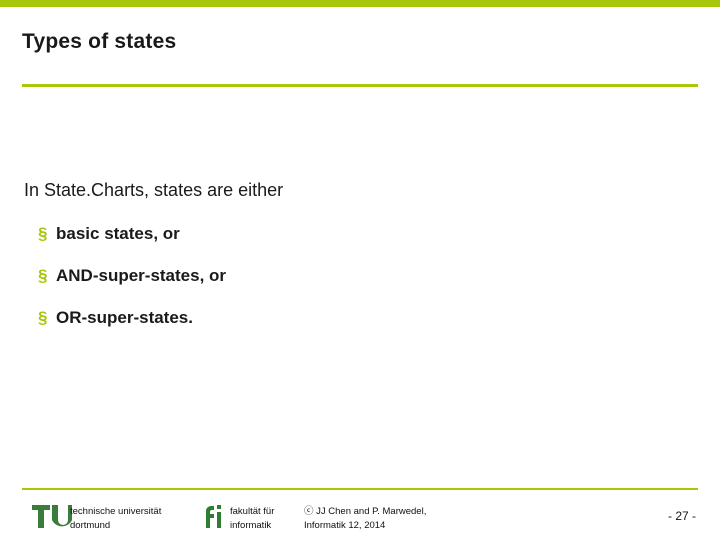 Image resolution: width=720 pixels, height=540 pixels. What do you see at coordinates (359, 318) in the screenshot?
I see `list-item: § OR-super-states.` at bounding box center [359, 318].